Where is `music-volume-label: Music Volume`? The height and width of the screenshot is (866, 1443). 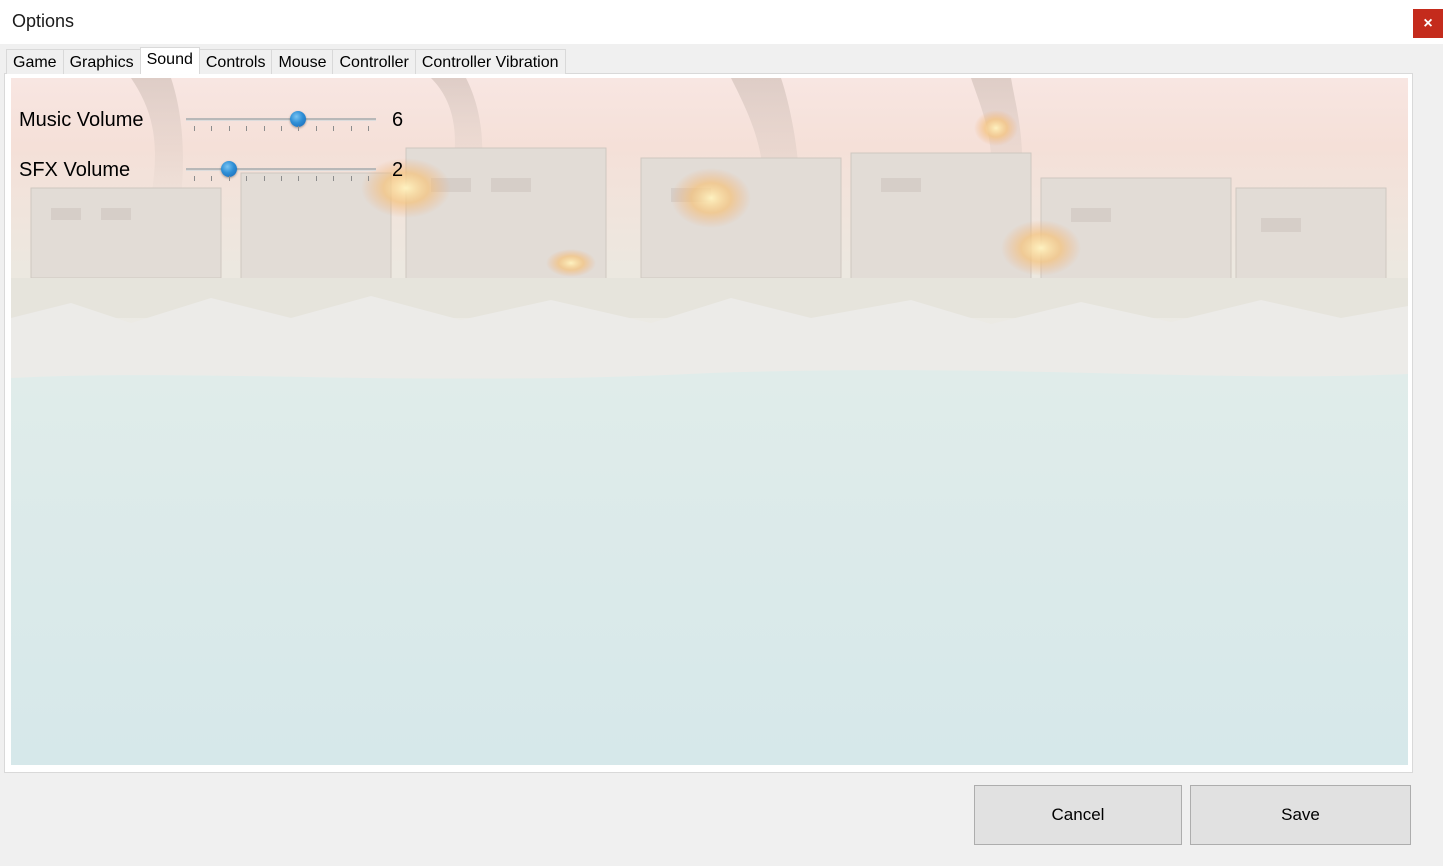 music-volume-label: Music Volume is located at coordinates (81, 120).